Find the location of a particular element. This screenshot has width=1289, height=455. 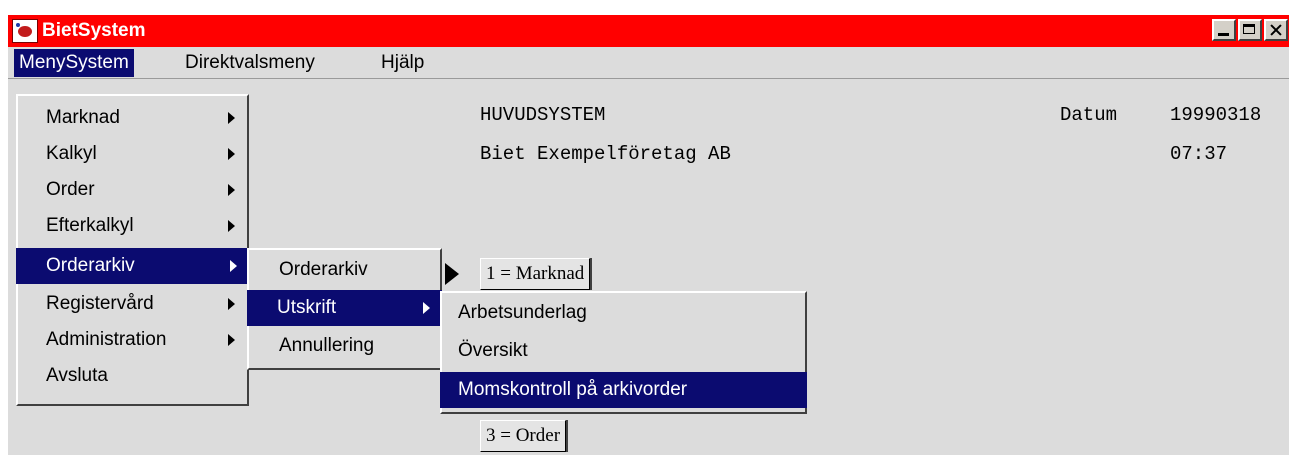

menu-item-kalkyl: Kalkyl is located at coordinates (132, 154).